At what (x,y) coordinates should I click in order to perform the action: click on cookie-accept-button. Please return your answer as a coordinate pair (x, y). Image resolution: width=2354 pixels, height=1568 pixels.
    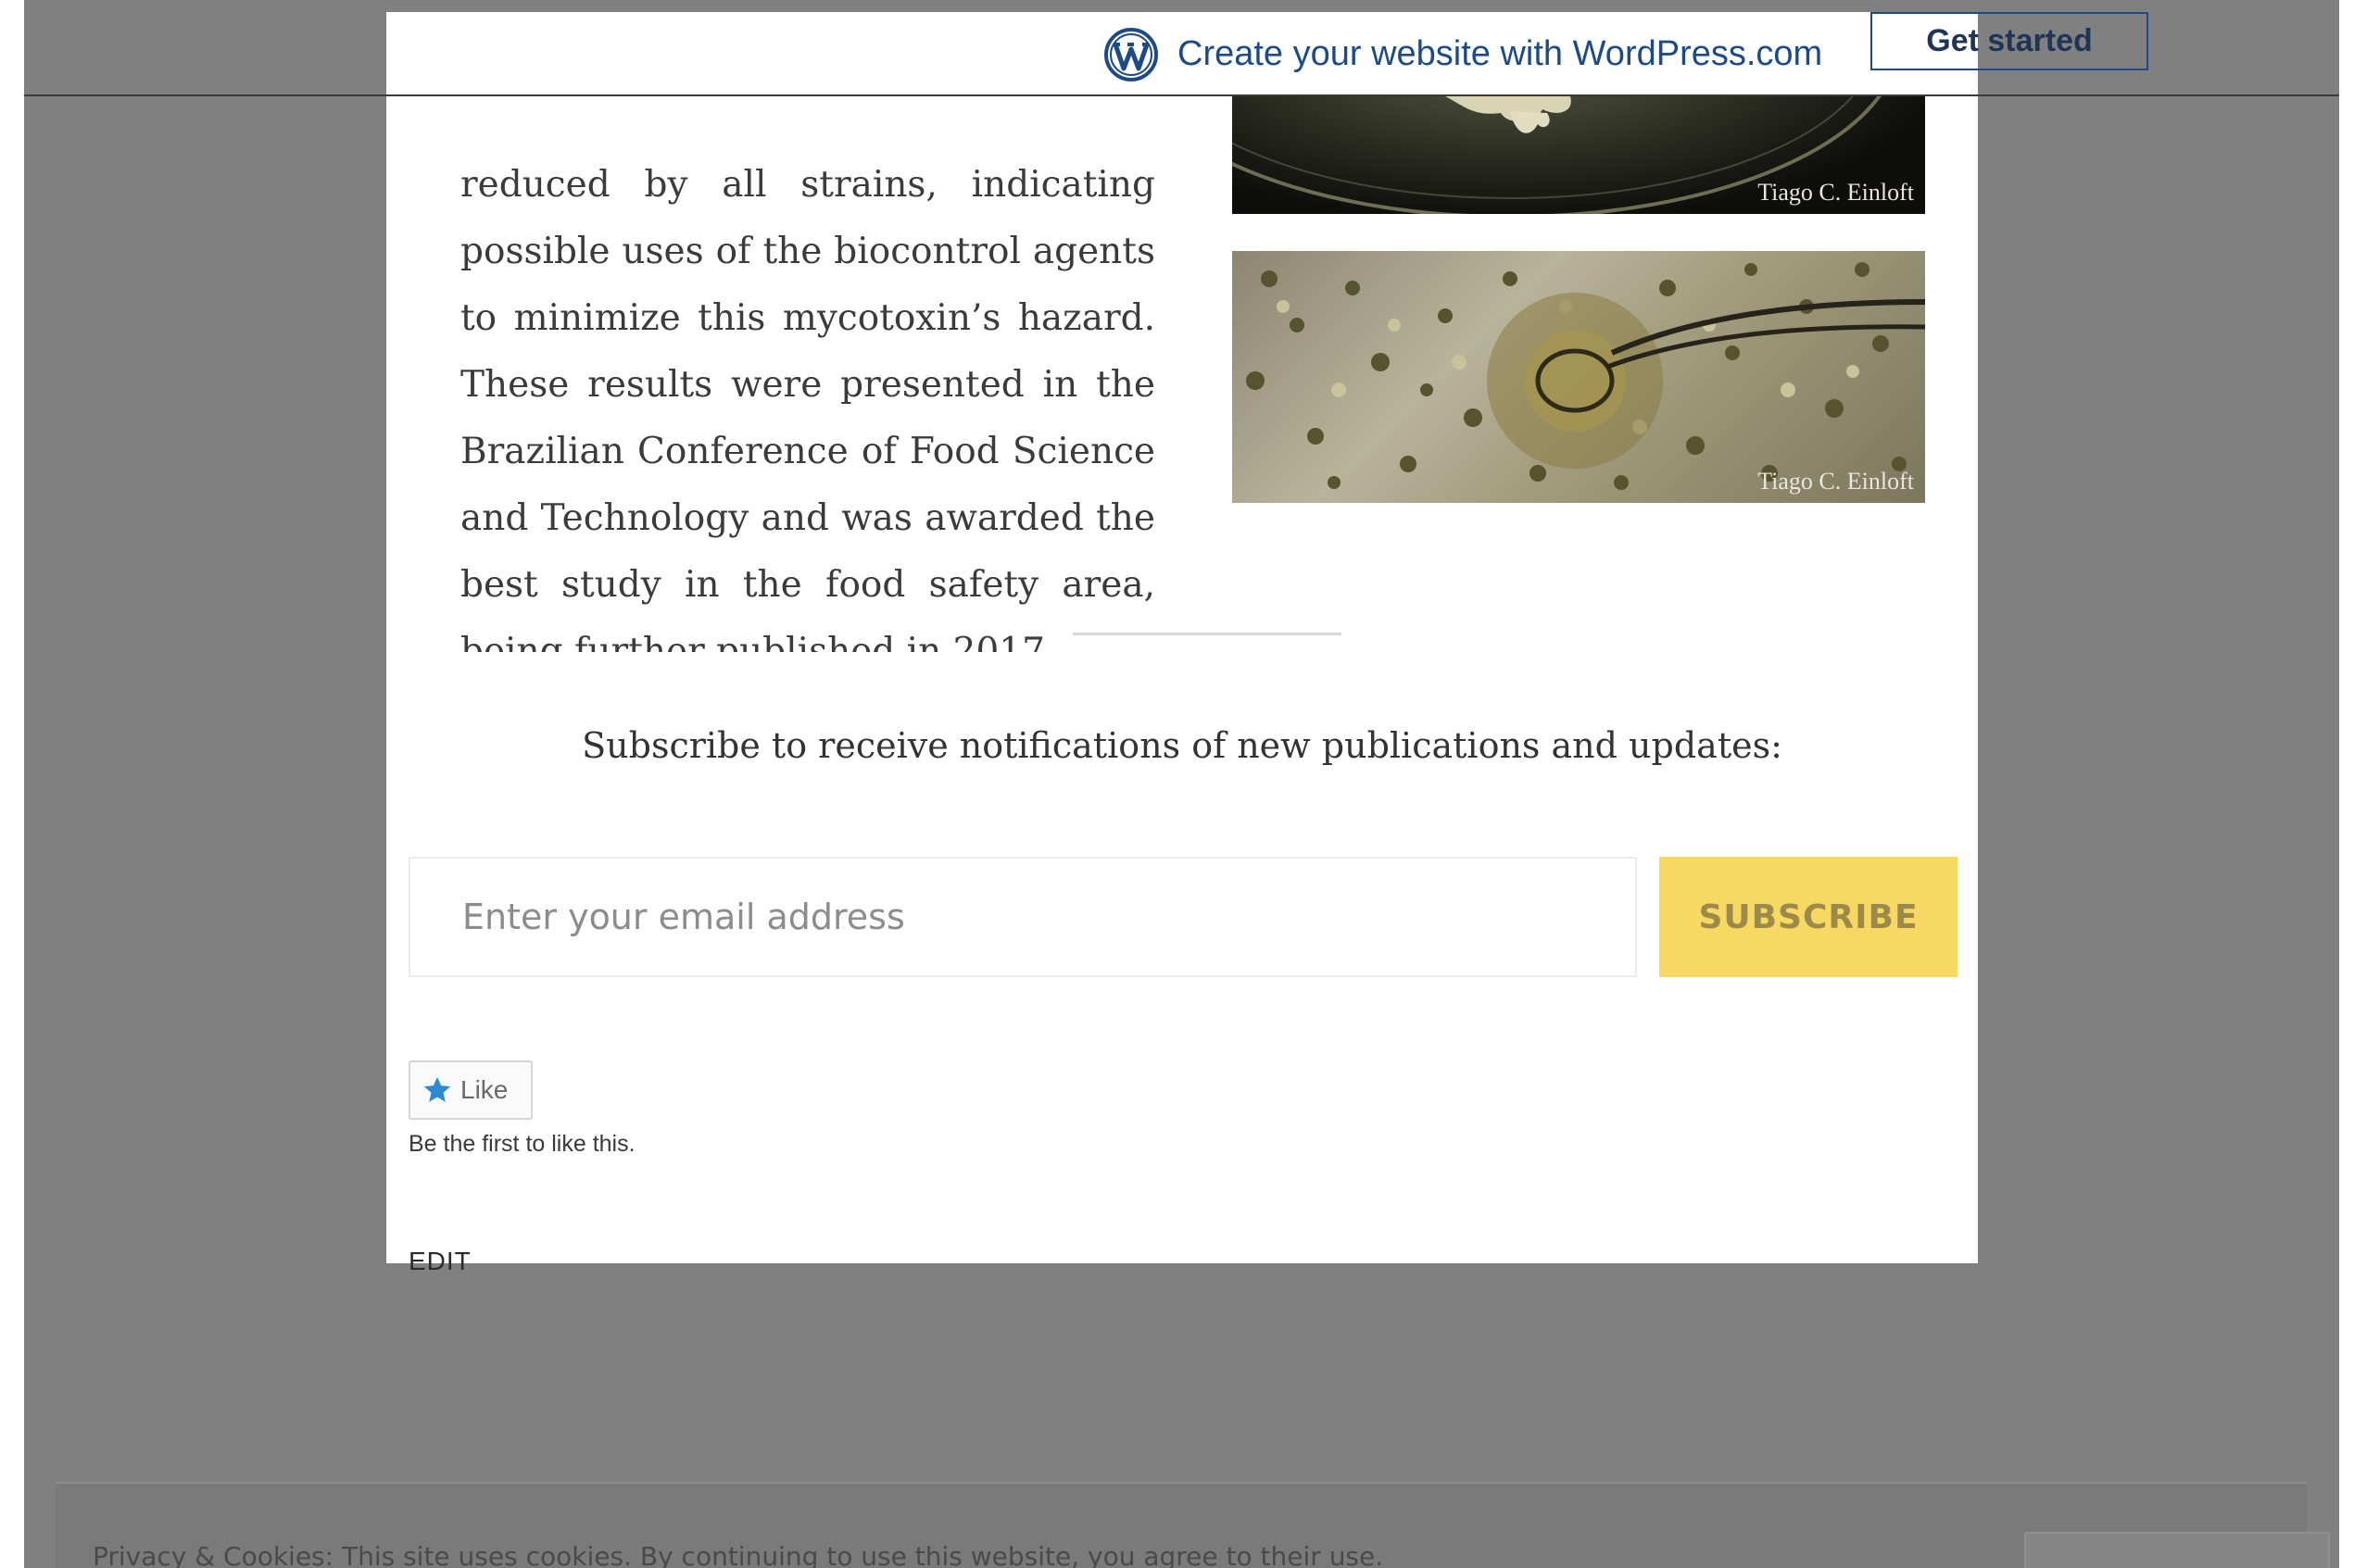
    Looking at the image, I should click on (2177, 1550).